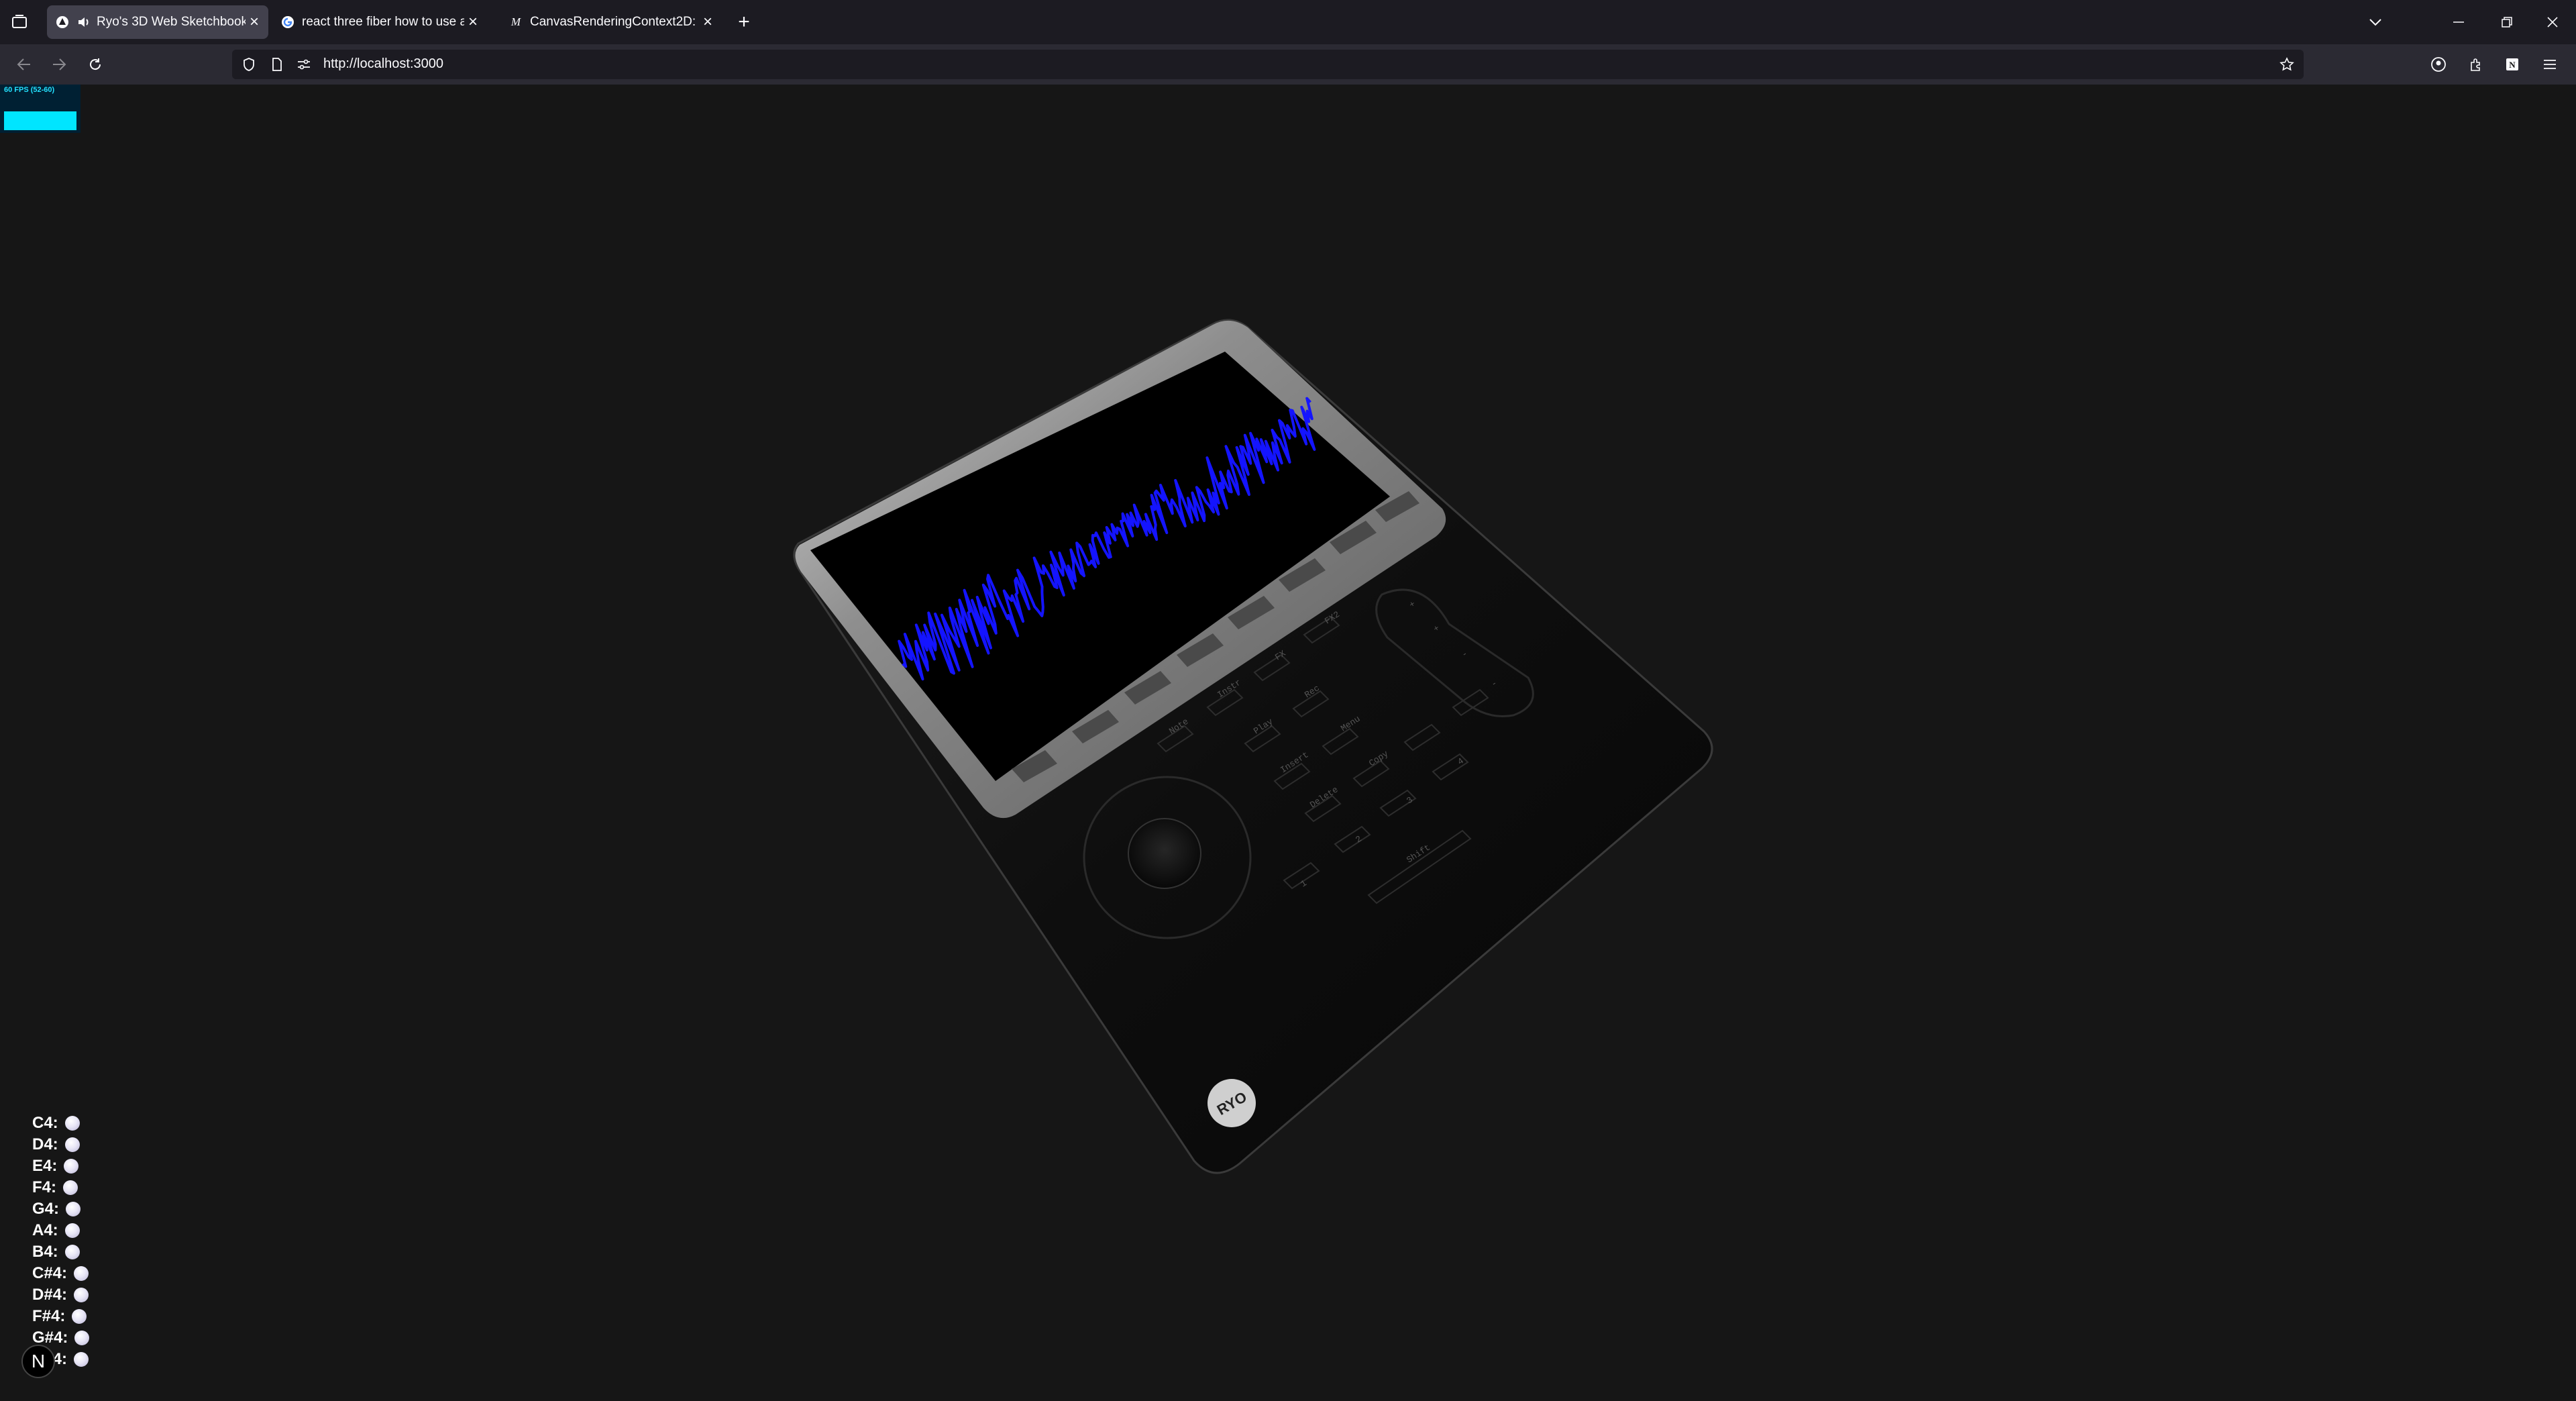 The height and width of the screenshot is (1401, 2576). I want to click on note-label: D#4:, so click(50, 1295).